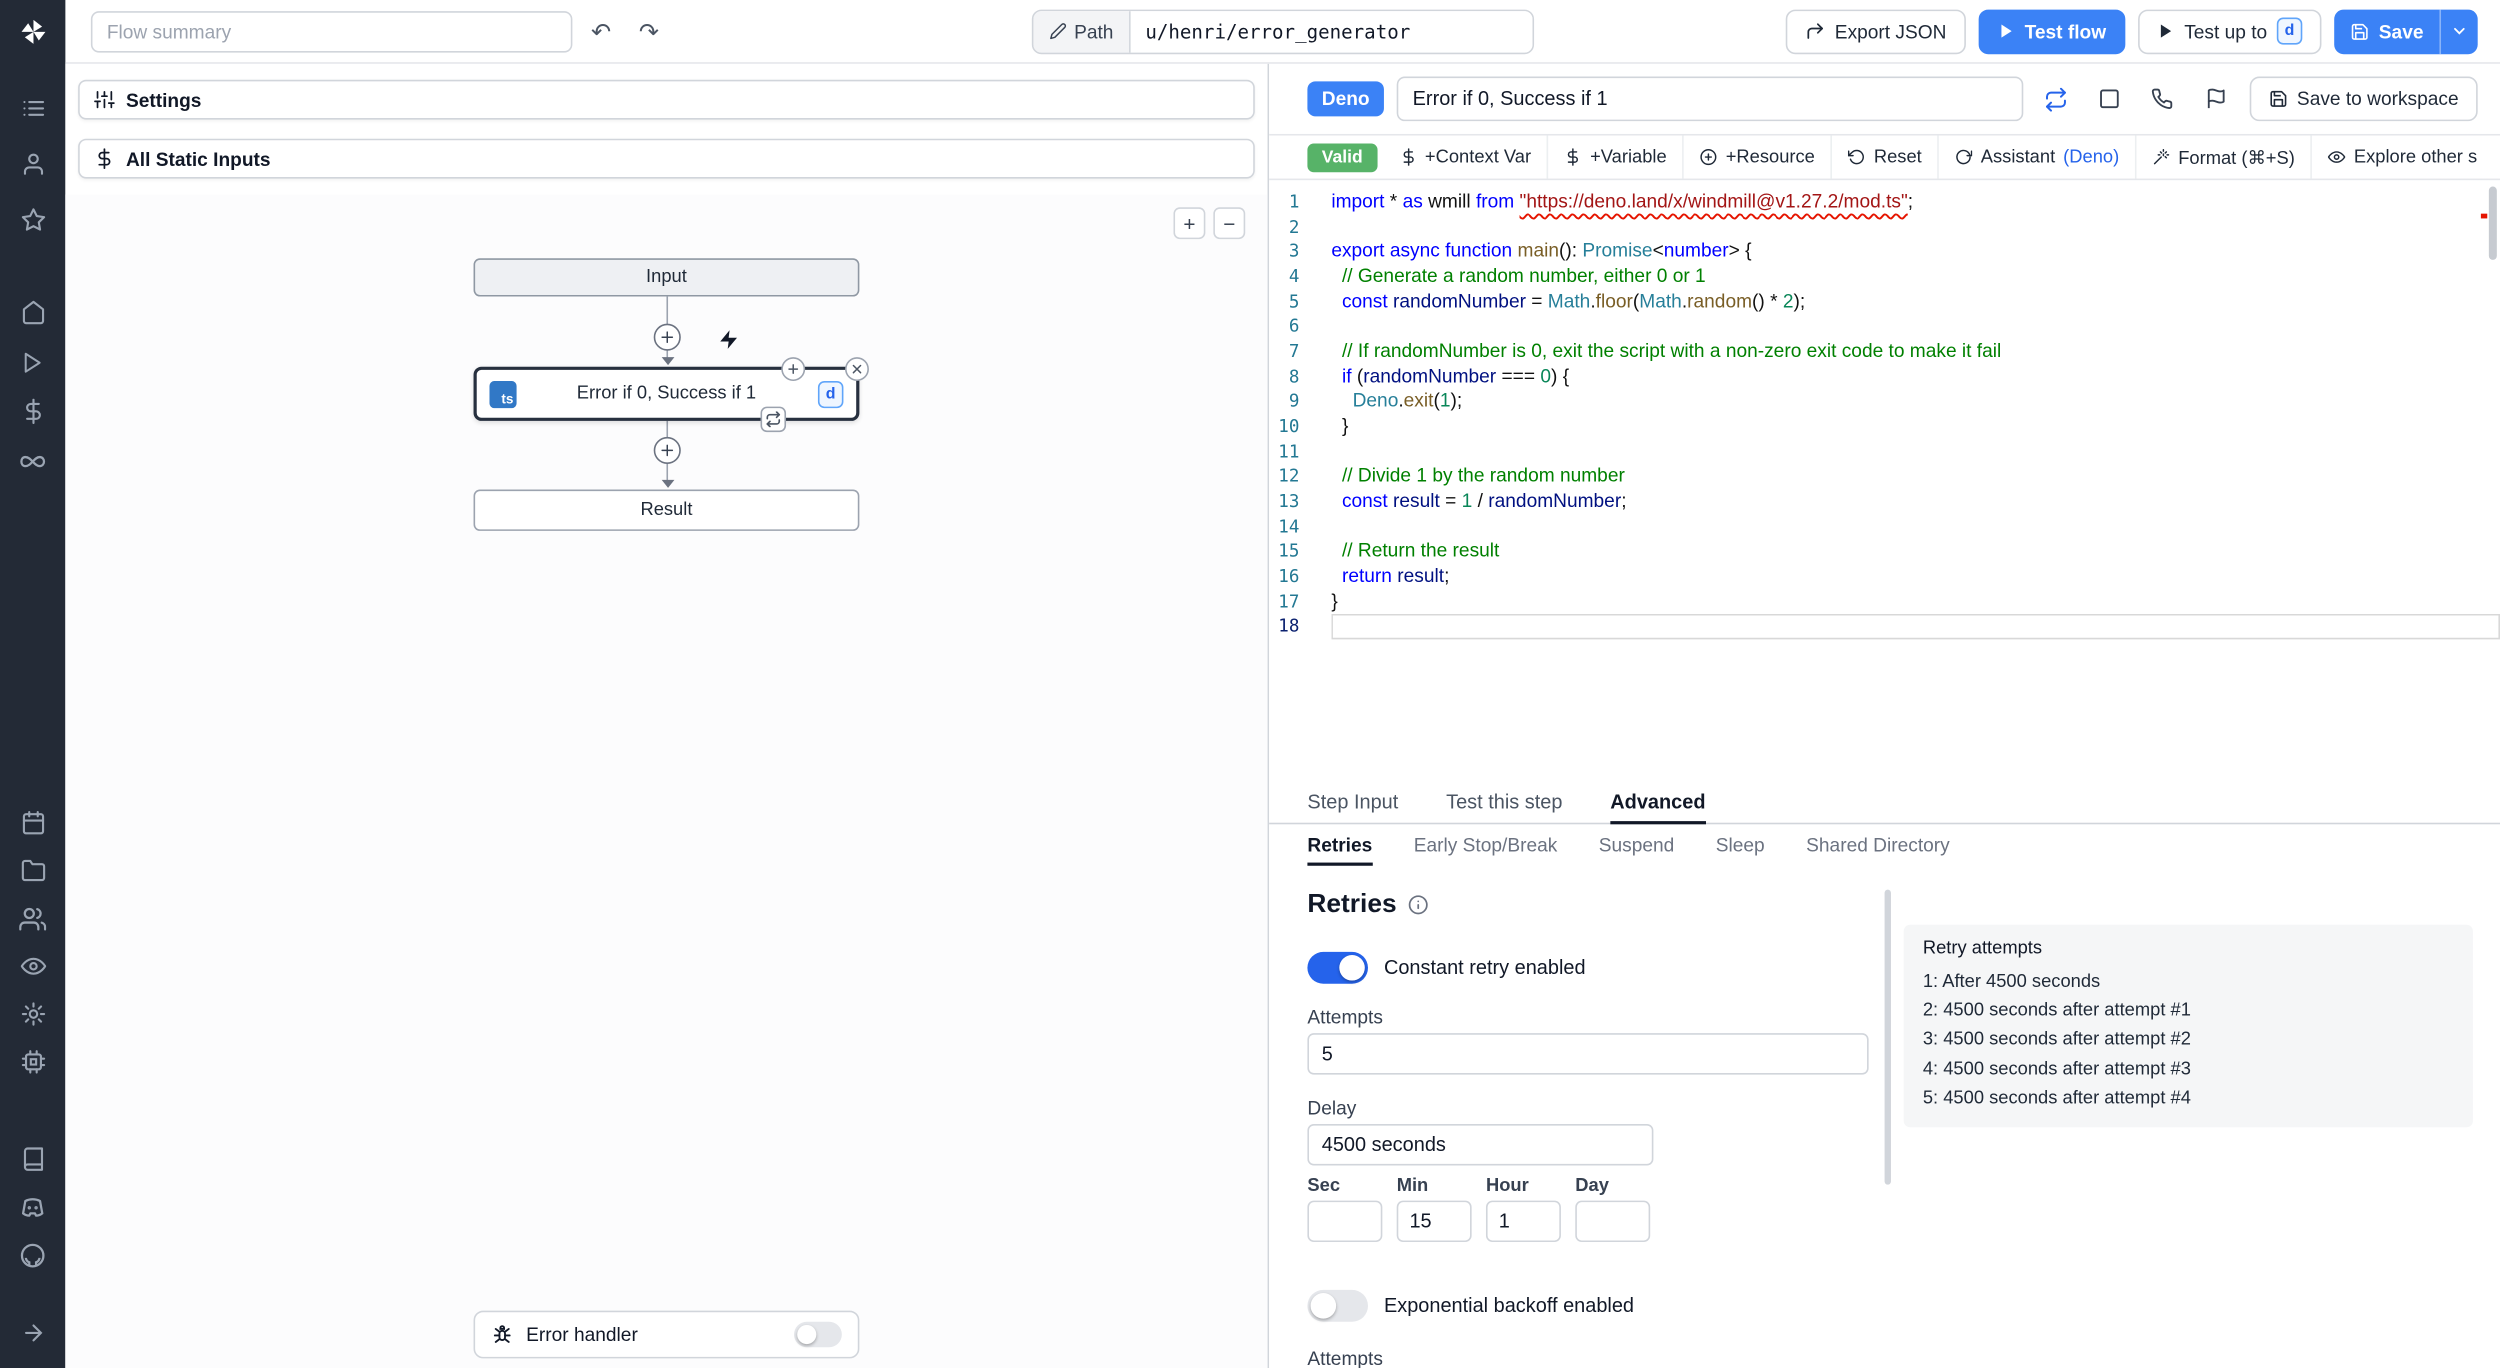  What do you see at coordinates (2056, 1069) in the screenshot?
I see `retry-attempt-item: 4: 4500 seconds after attempt #3` at bounding box center [2056, 1069].